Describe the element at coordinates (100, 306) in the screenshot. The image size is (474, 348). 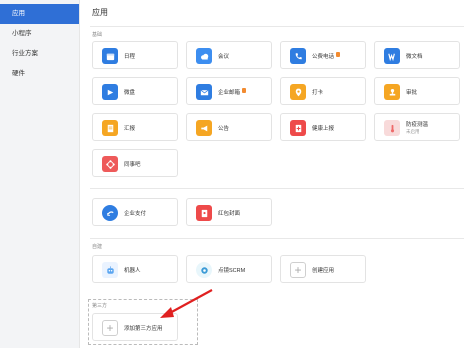
I see `section-label-third-party: 第三方` at that location.